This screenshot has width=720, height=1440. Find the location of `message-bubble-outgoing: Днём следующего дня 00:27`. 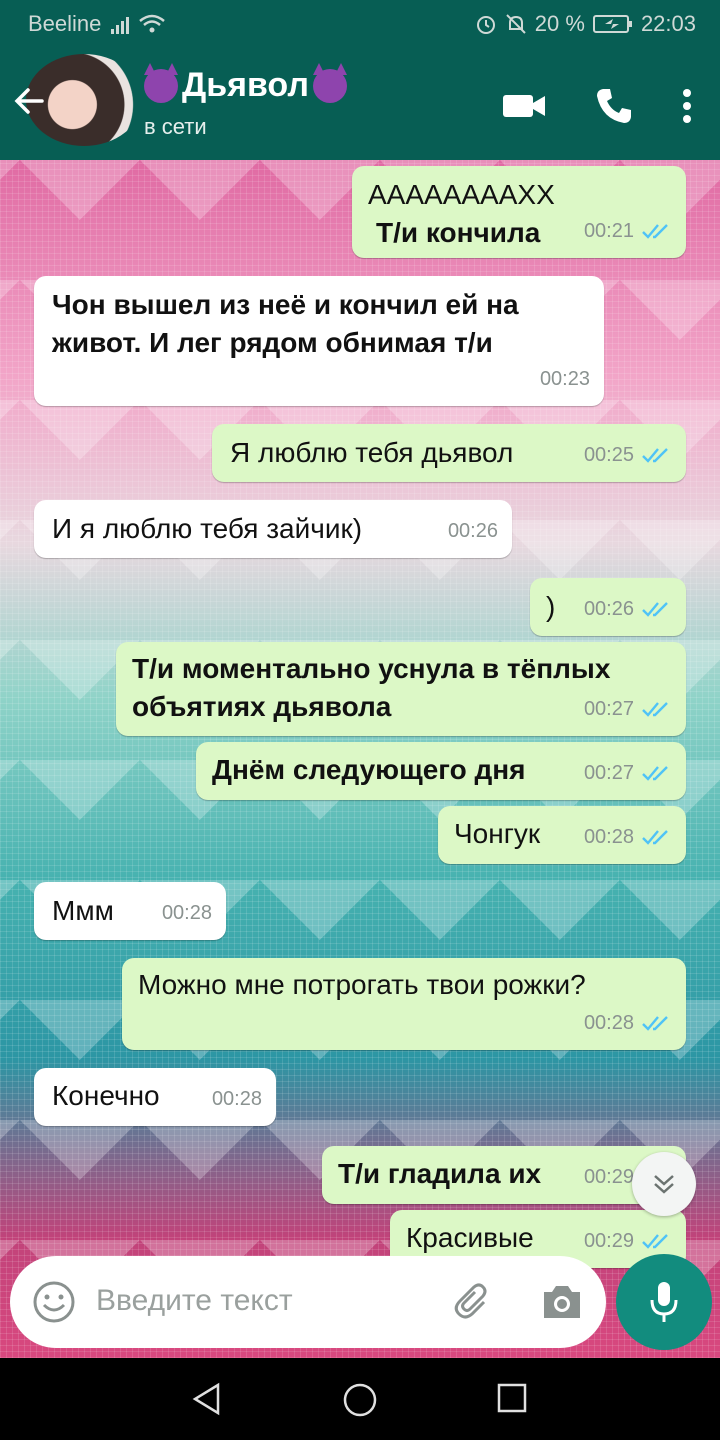

message-bubble-outgoing: Днём следующего дня 00:27 is located at coordinates (441, 771).